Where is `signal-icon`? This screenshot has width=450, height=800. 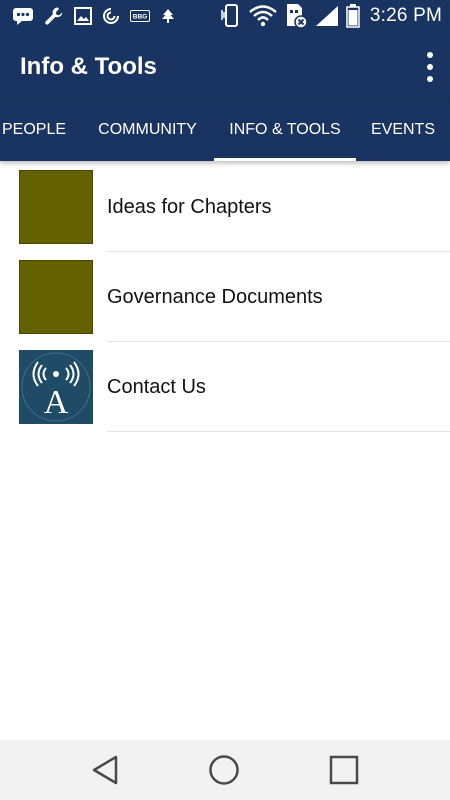 signal-icon is located at coordinates (327, 16).